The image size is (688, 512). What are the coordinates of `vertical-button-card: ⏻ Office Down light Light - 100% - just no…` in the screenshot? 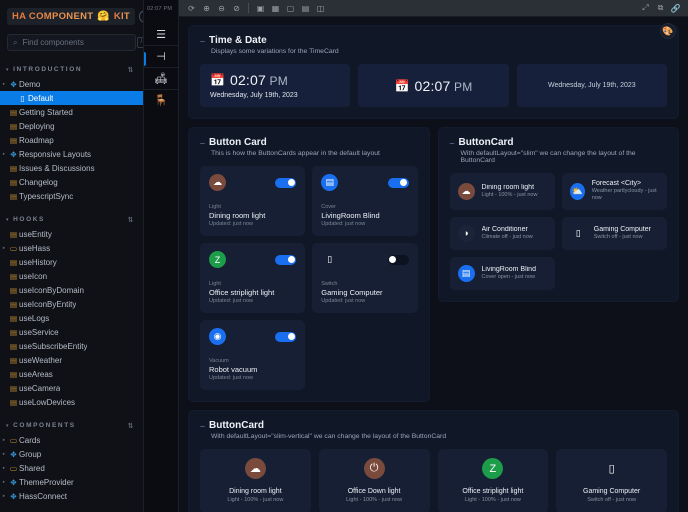 It's located at (374, 480).